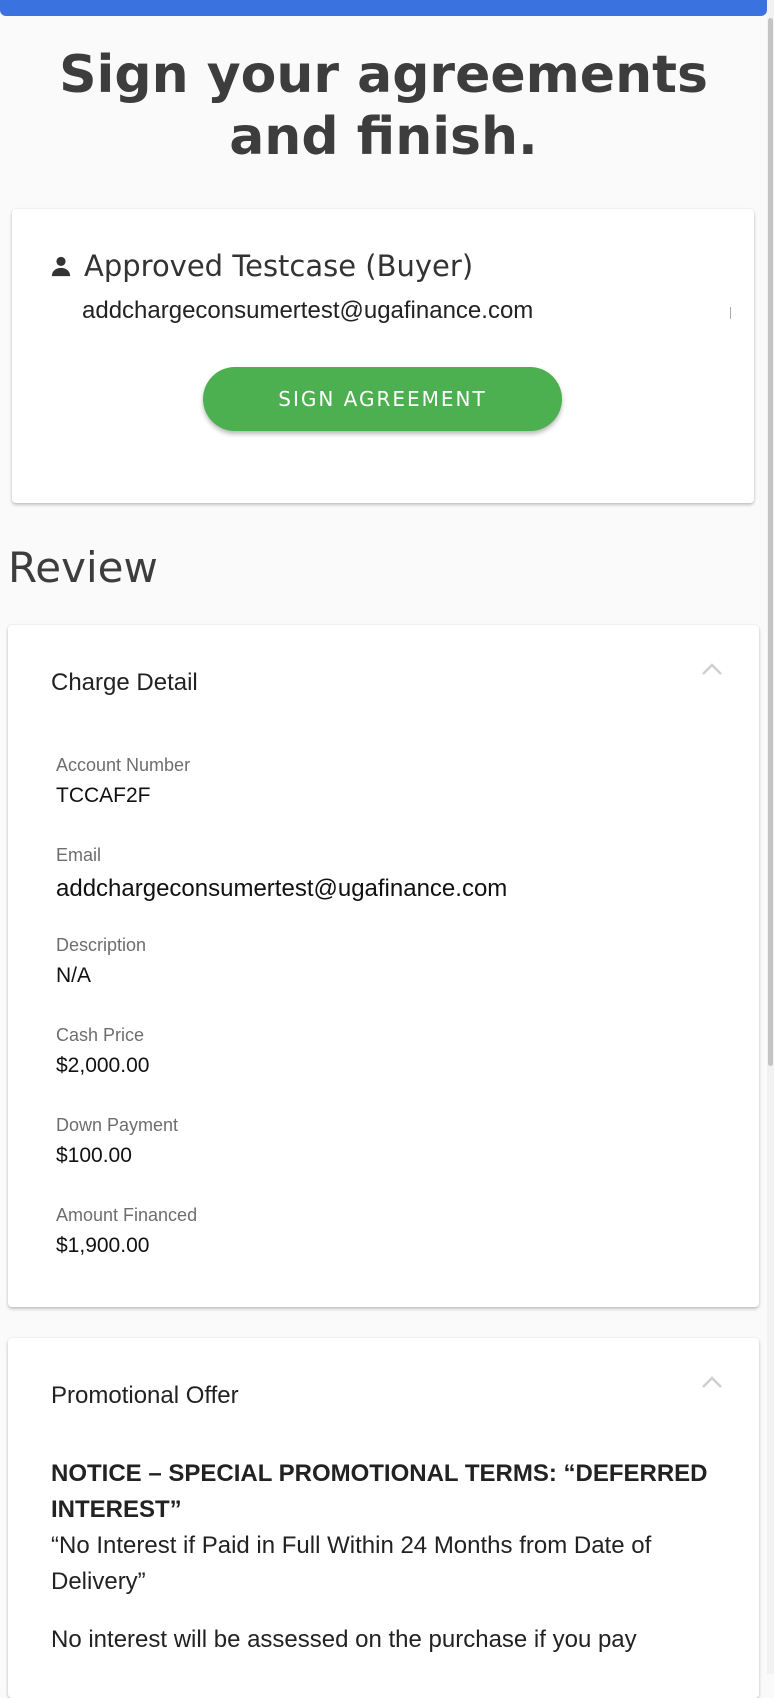 The height and width of the screenshot is (1698, 774). Describe the element at coordinates (730, 313) in the screenshot. I see `divider-mark` at that location.